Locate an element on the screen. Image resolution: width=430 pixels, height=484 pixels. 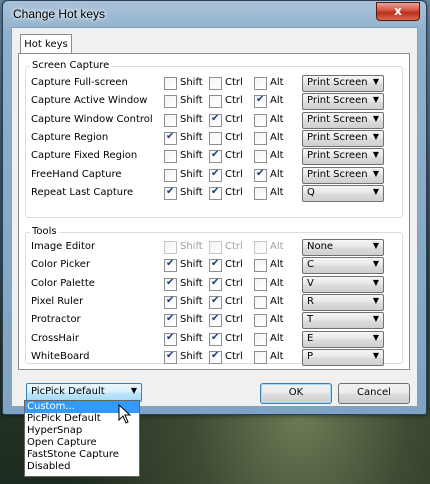
key-select: Q ▼ is located at coordinates (343, 193).